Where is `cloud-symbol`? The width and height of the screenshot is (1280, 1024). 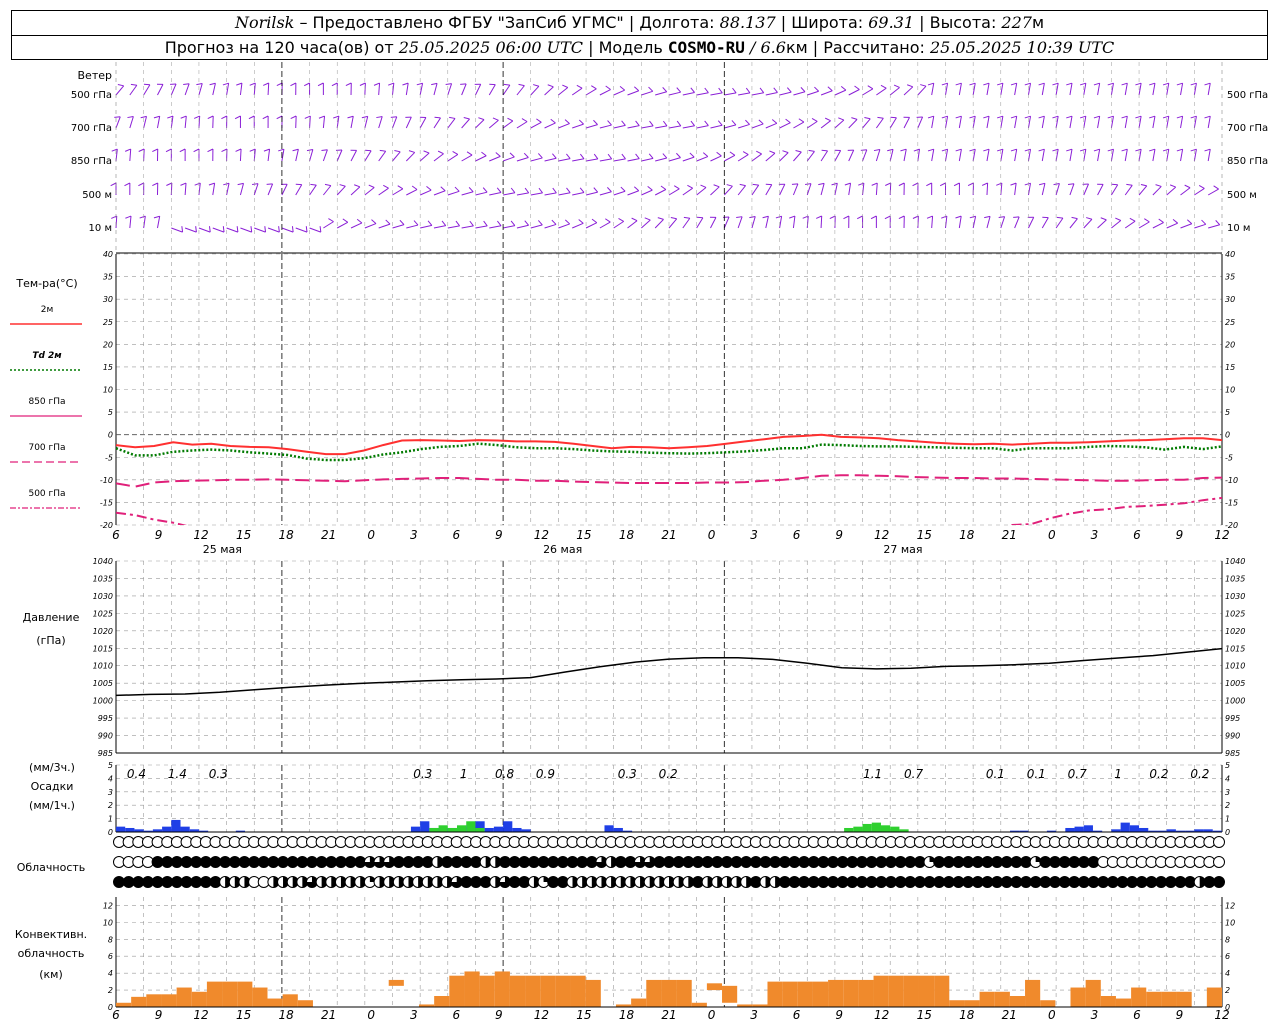 cloud-symbol is located at coordinates (1219, 882).